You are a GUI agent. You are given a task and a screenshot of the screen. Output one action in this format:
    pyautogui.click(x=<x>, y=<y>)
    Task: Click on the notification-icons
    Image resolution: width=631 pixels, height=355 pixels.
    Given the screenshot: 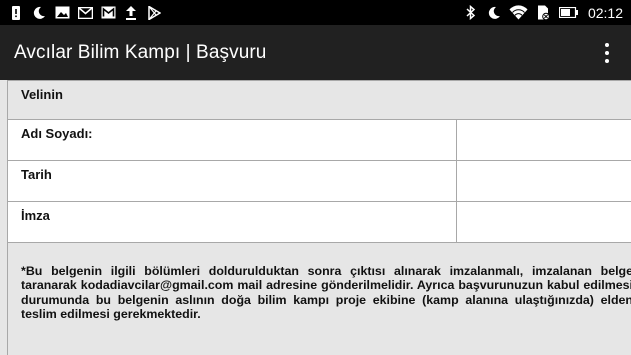 What is the action you would take?
    pyautogui.click(x=85, y=13)
    